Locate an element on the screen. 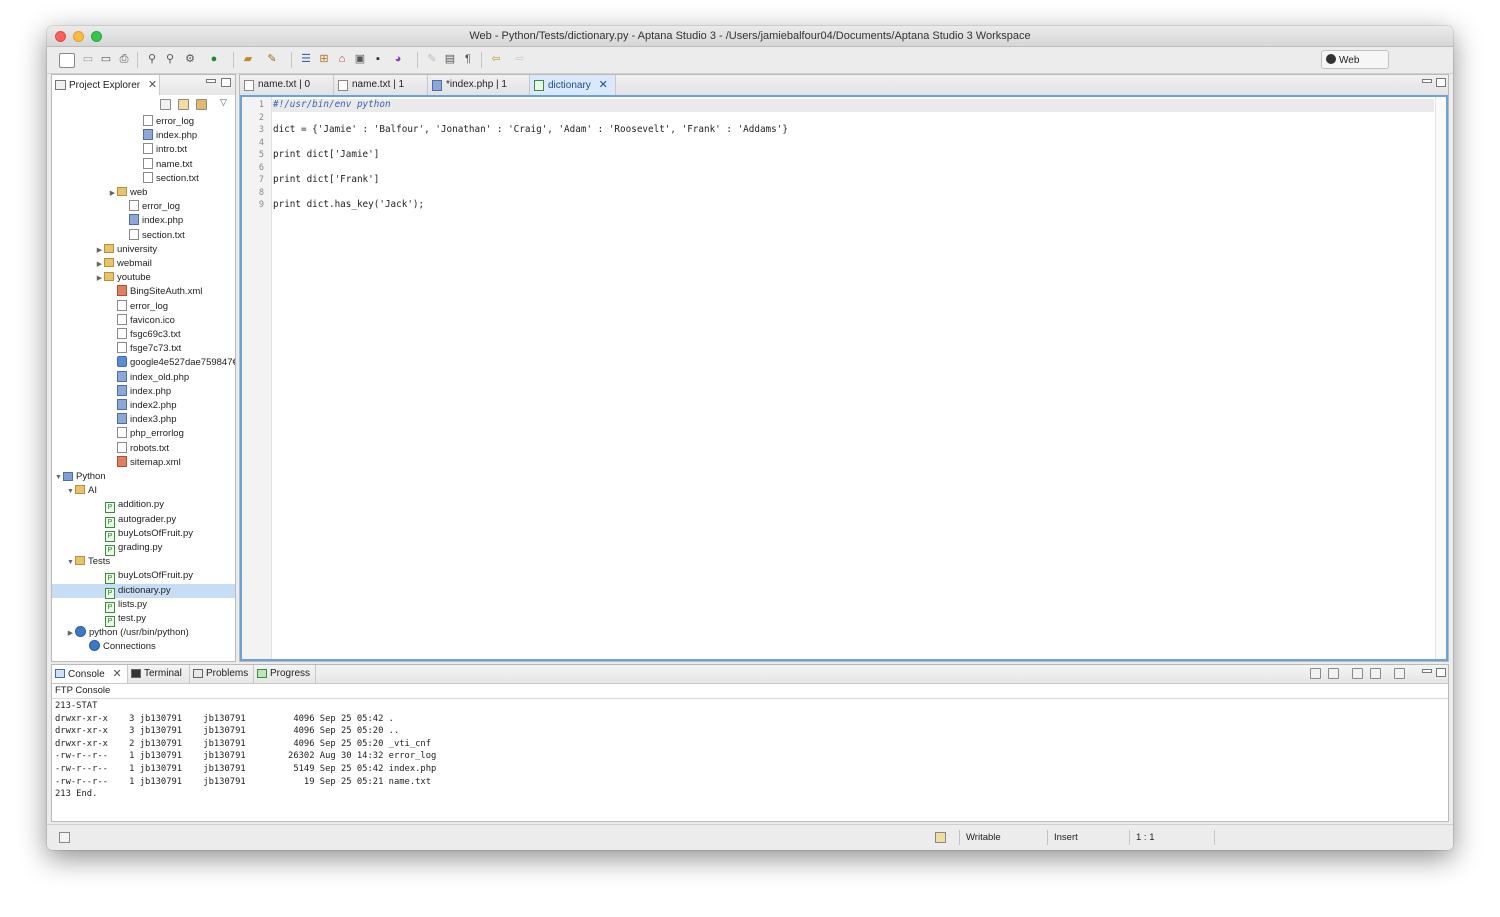 The width and height of the screenshot is (1500, 917). tab-name-txt-1: name.txt | 1 is located at coordinates (381, 85).